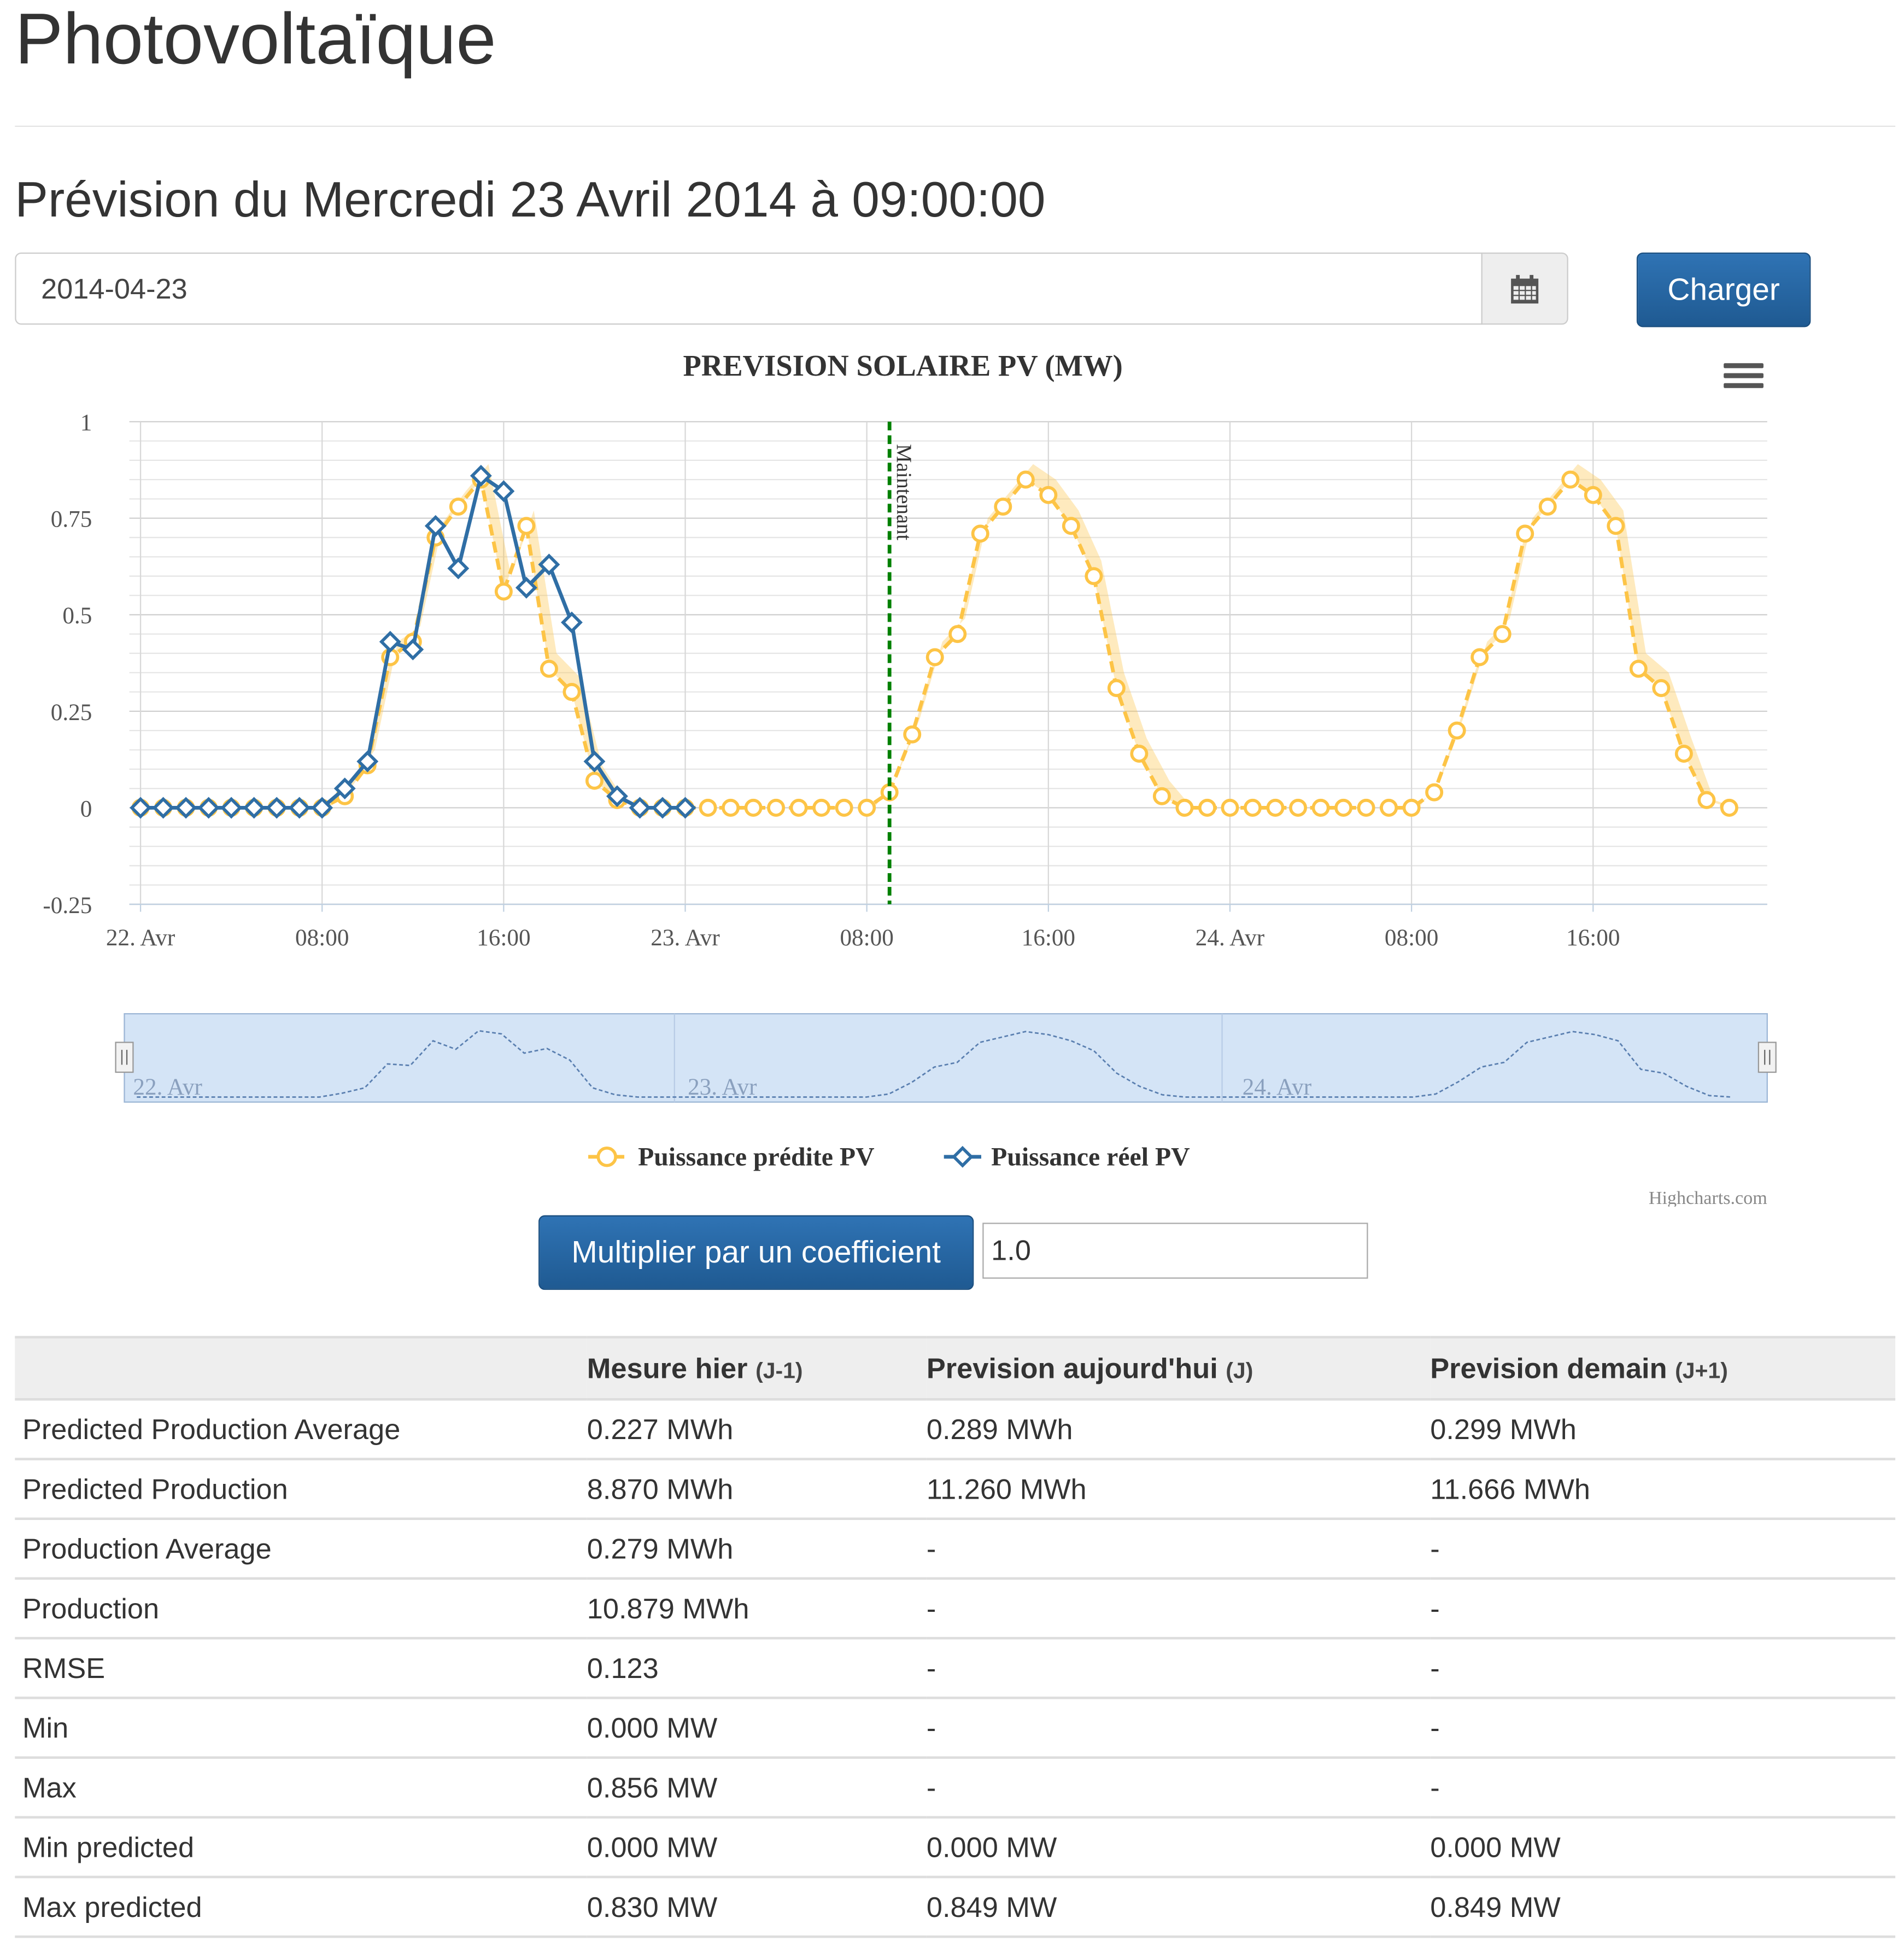 This screenshot has width=1904, height=1947. What do you see at coordinates (903, 492) in the screenshot?
I see `now-line-label: Maintenant` at bounding box center [903, 492].